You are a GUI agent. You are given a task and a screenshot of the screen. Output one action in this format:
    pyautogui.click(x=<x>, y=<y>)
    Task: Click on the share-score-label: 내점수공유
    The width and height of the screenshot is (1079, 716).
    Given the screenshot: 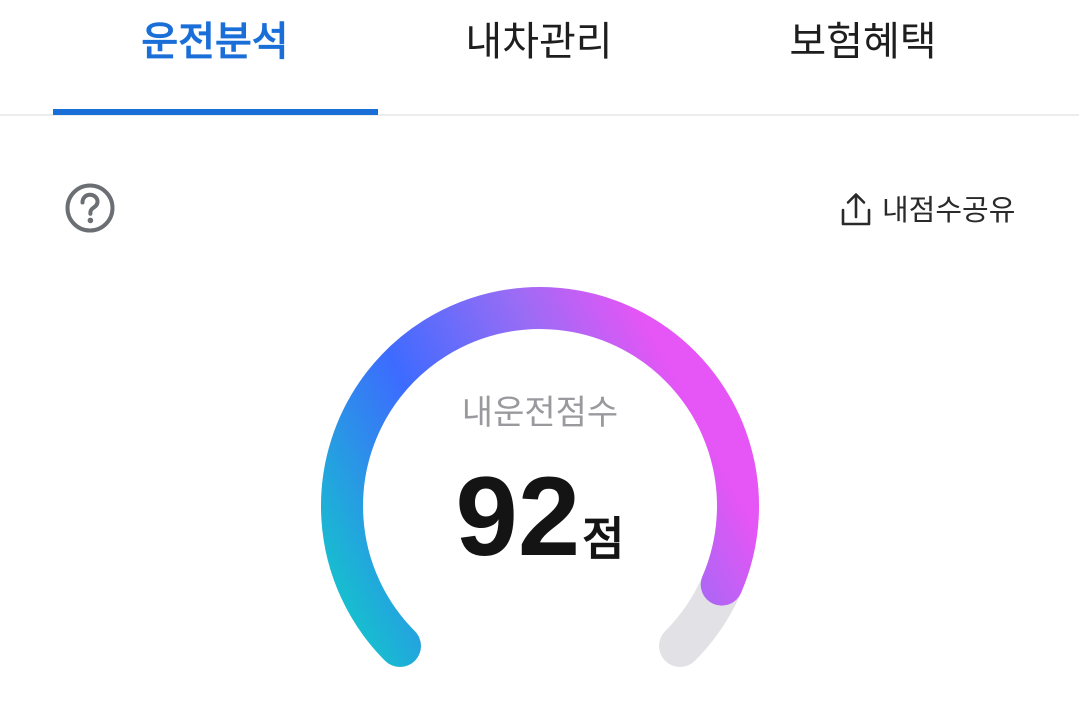 What is the action you would take?
    pyautogui.click(x=949, y=210)
    